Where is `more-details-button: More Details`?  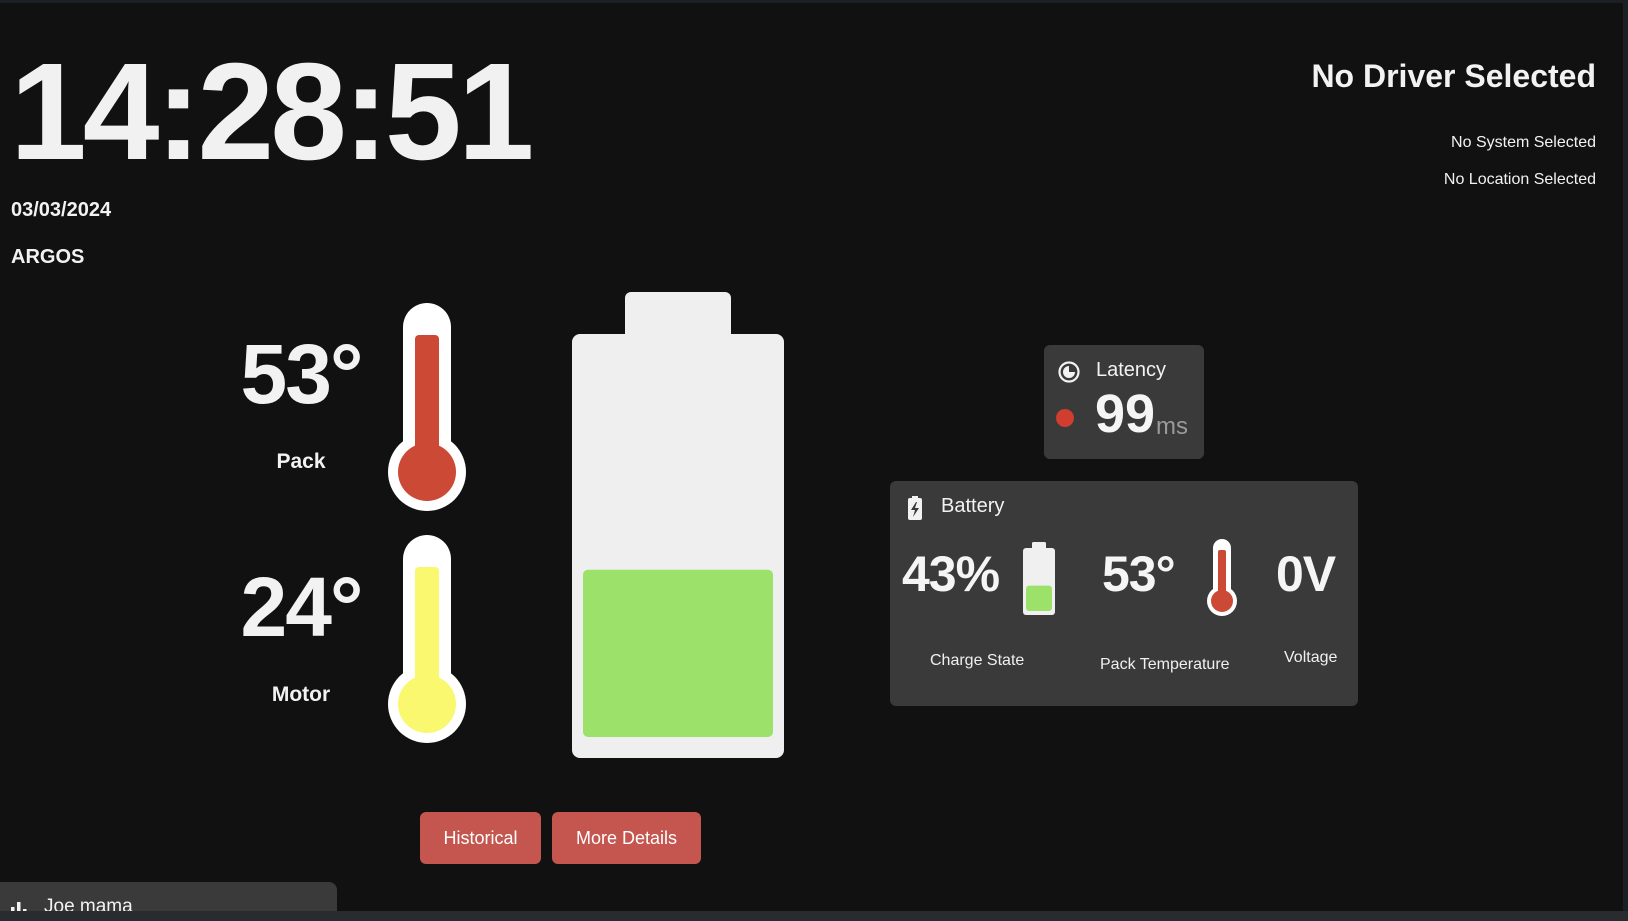
more-details-button: More Details is located at coordinates (626, 838).